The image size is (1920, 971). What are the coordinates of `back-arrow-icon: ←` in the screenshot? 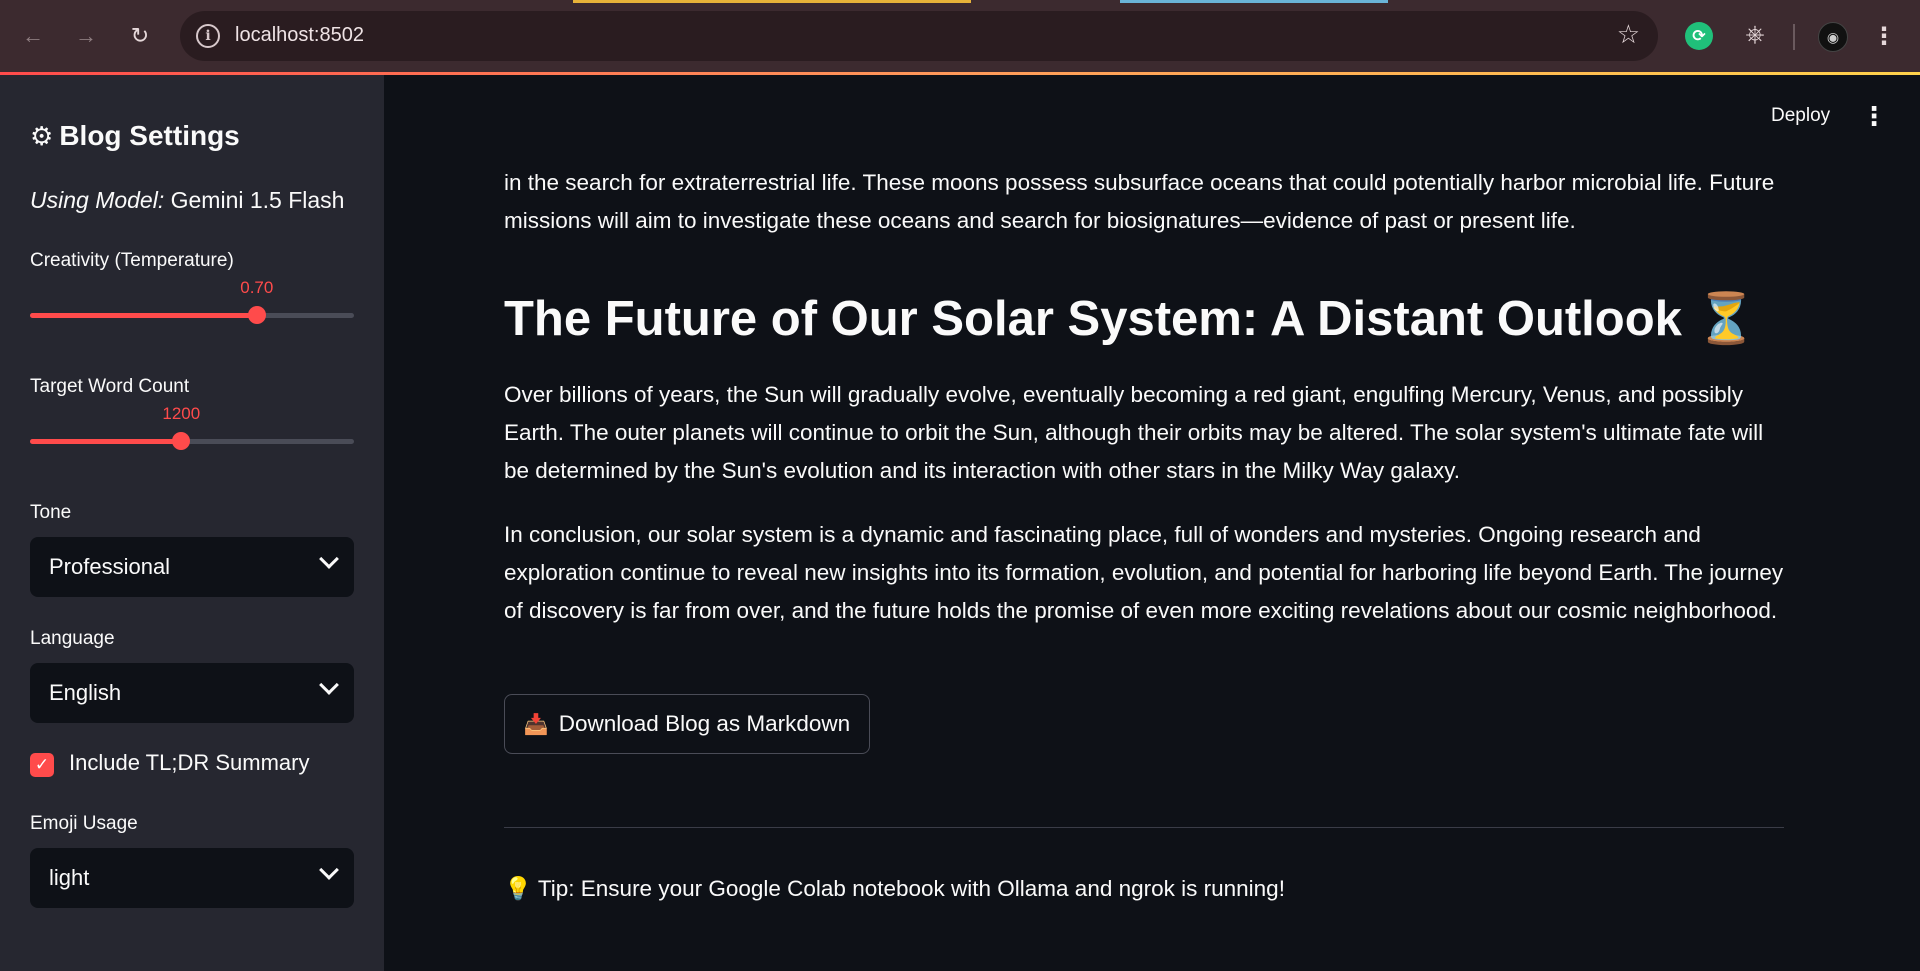 It's located at (33, 36).